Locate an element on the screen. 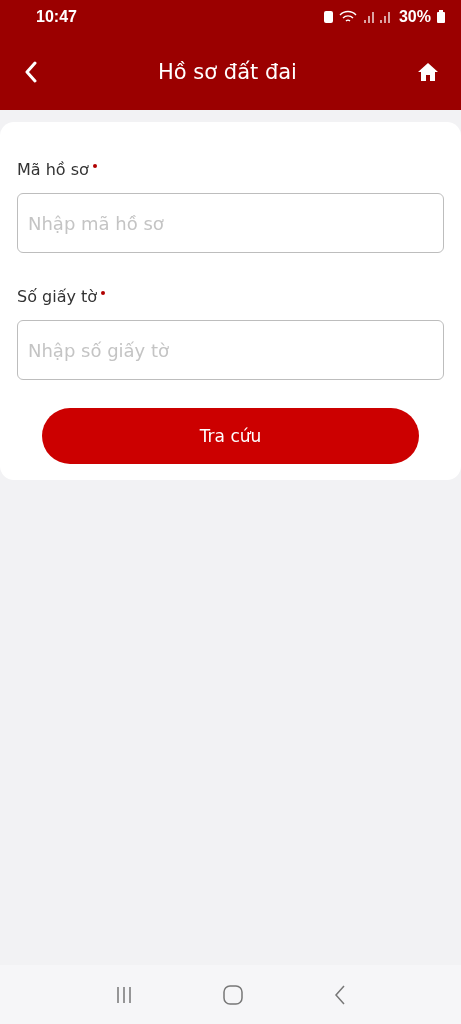 Image resolution: width=461 pixels, height=1024 pixels. field-label: Mã hồ sơ is located at coordinates (53, 169).